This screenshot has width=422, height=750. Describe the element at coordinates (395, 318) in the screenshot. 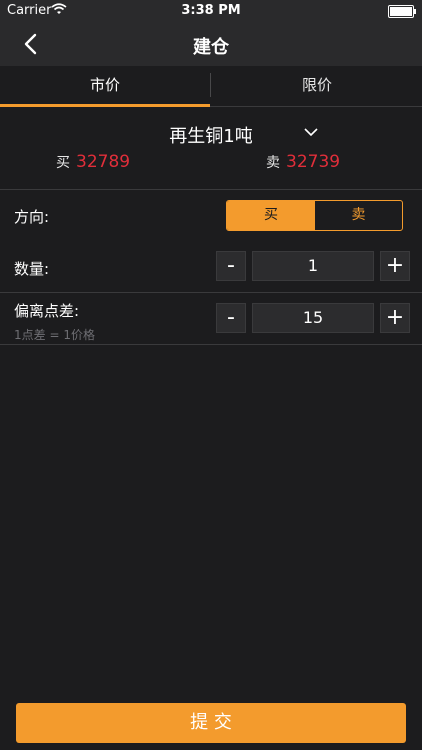

I see `deviation-plus-button: +` at that location.